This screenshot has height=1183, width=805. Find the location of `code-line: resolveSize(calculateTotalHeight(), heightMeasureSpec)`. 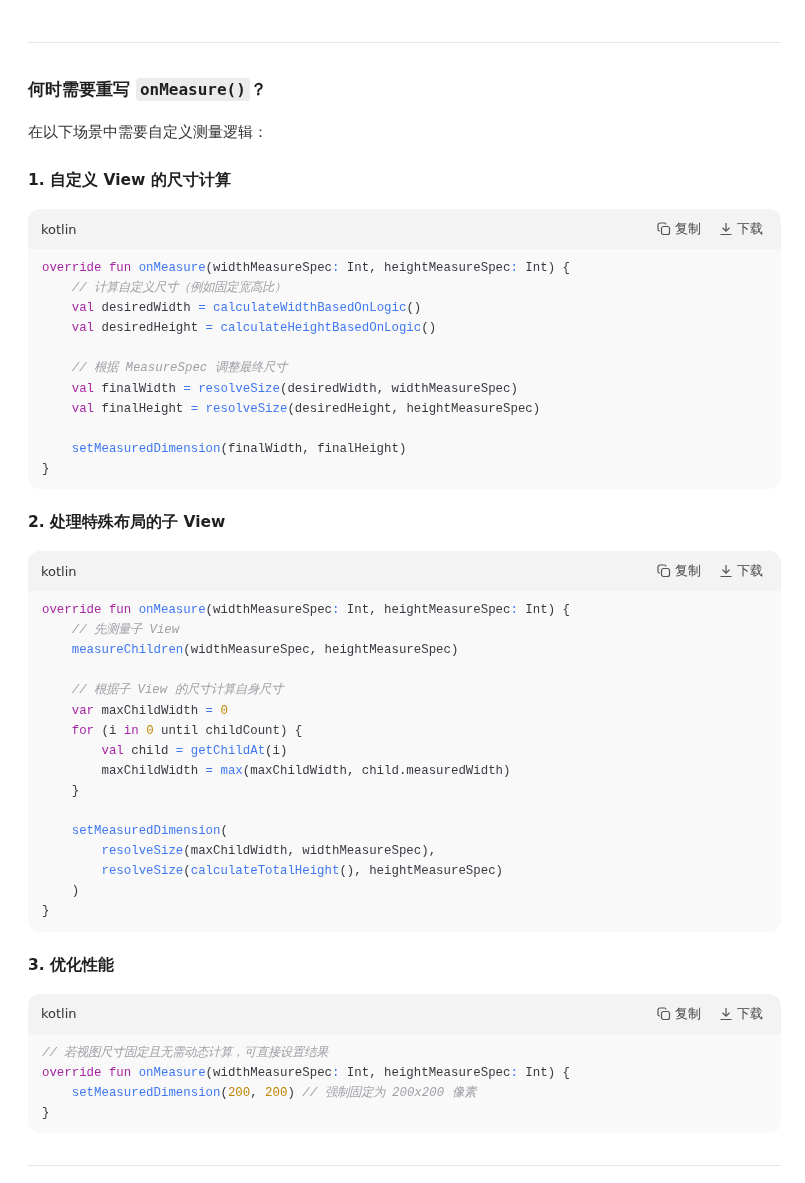

code-line: resolveSize(calculateTotalHeight(), heightMeasureSpec) is located at coordinates (302, 872).